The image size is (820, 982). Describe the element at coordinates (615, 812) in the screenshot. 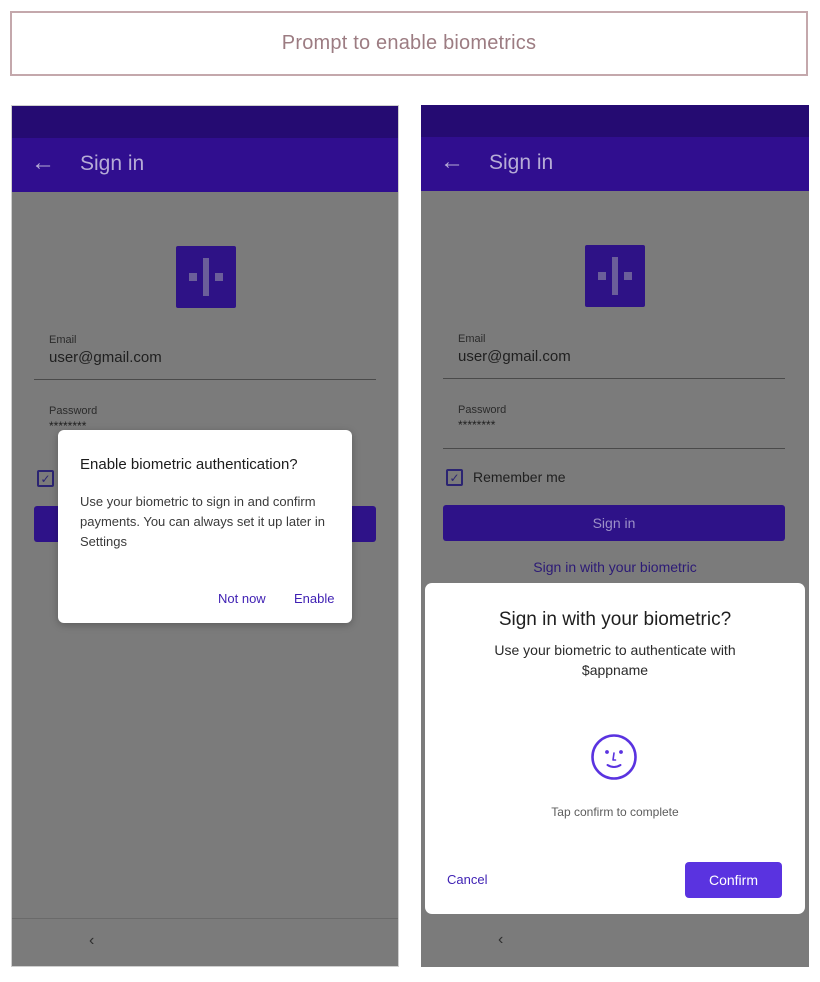

I see `sheet-hint: Tap confirm to complete` at that location.